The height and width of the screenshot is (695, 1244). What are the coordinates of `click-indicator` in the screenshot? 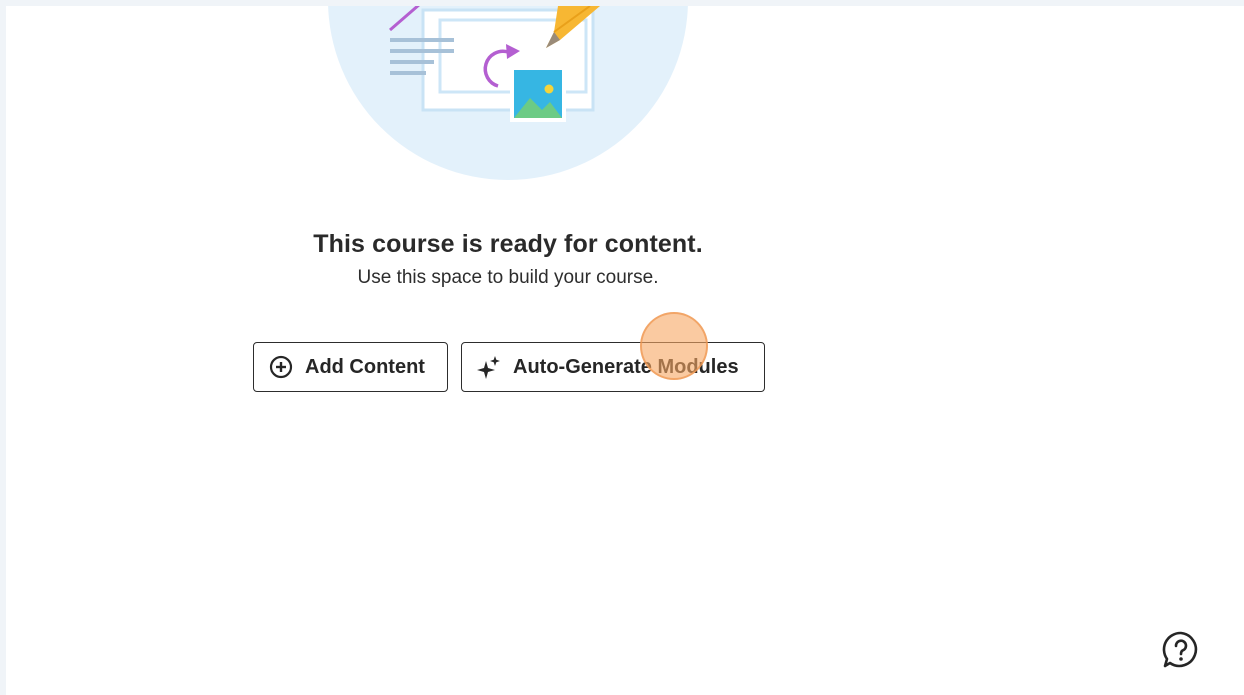 It's located at (674, 346).